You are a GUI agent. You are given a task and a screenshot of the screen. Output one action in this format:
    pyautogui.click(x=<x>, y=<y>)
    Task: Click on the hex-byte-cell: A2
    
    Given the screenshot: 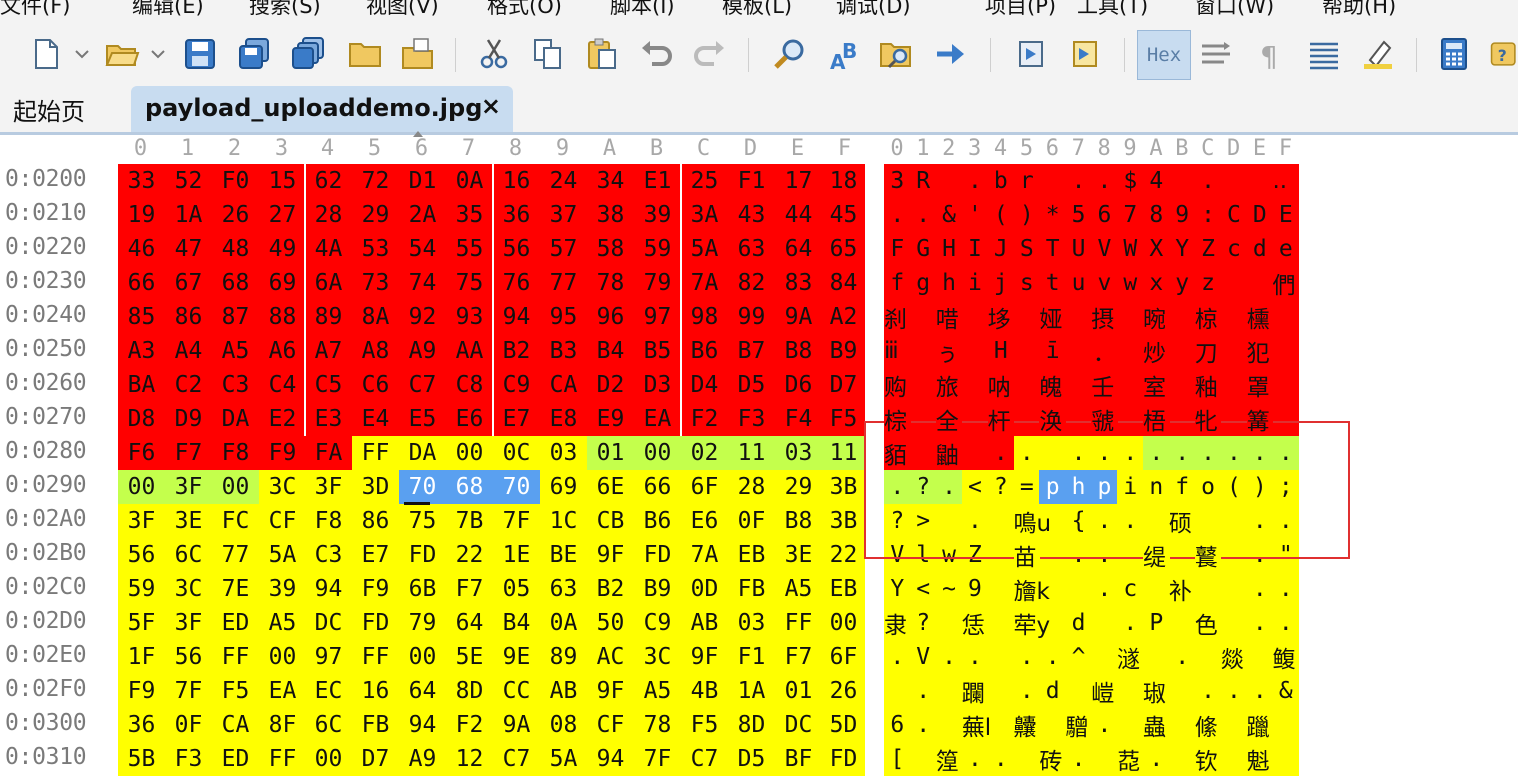 What is the action you would take?
    pyautogui.click(x=843, y=317)
    